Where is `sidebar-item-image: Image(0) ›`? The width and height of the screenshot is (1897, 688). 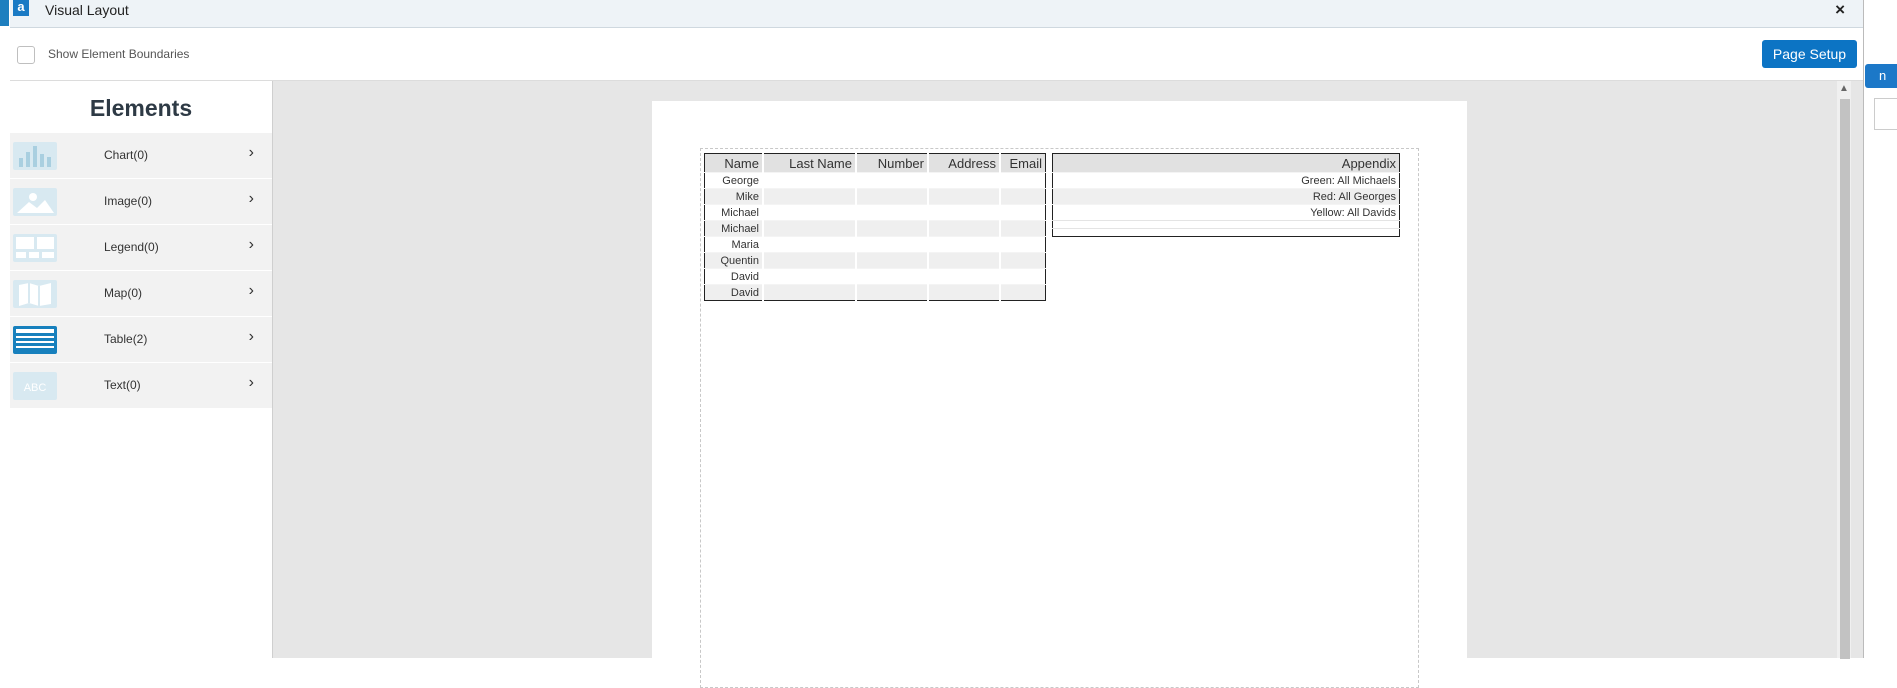
sidebar-item-image: Image(0) › is located at coordinates (141, 202).